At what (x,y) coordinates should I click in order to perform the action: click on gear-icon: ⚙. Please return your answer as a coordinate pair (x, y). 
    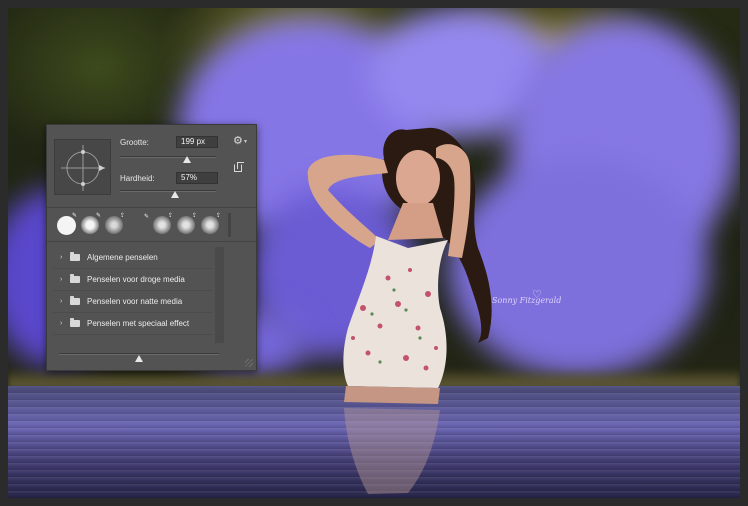
    Looking at the image, I should click on (238, 141).